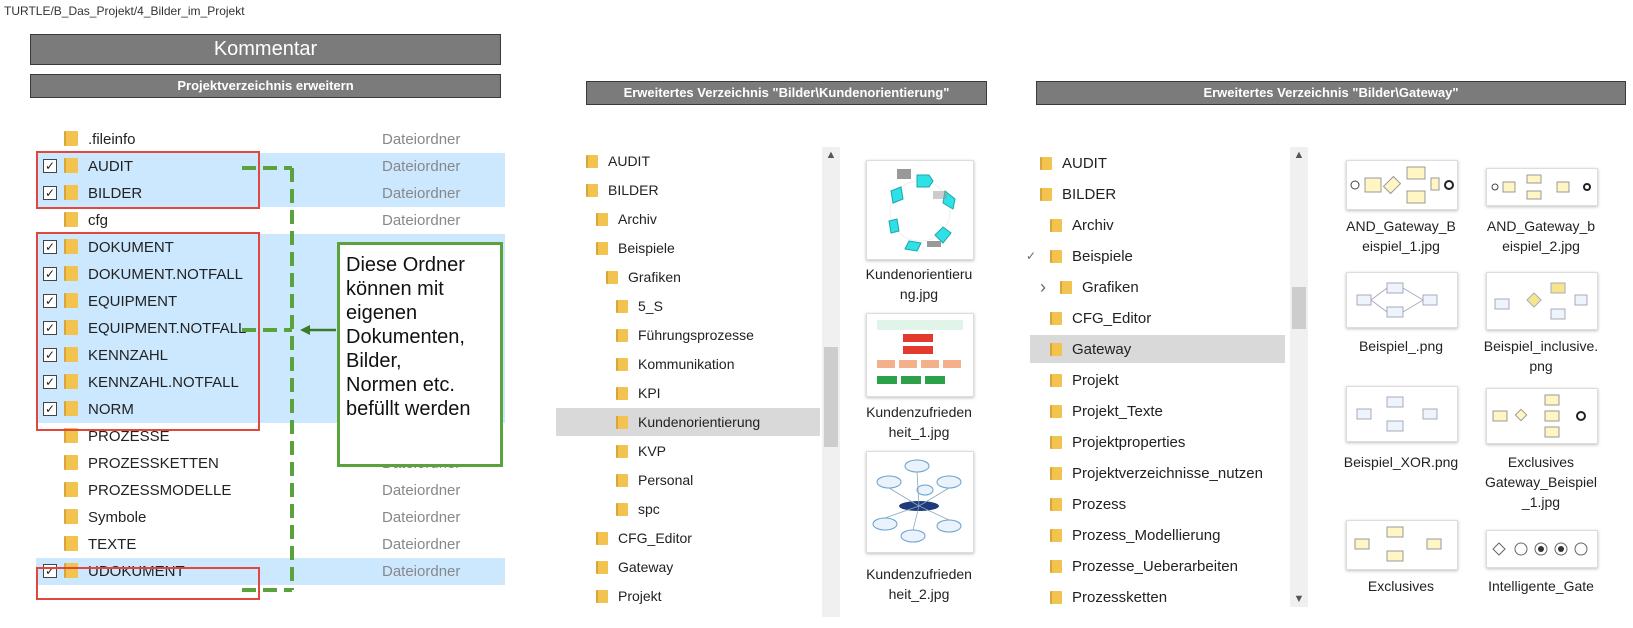  What do you see at coordinates (919, 422) in the screenshot?
I see `file-caption: Kundenzufrieden heit_1.jpg` at bounding box center [919, 422].